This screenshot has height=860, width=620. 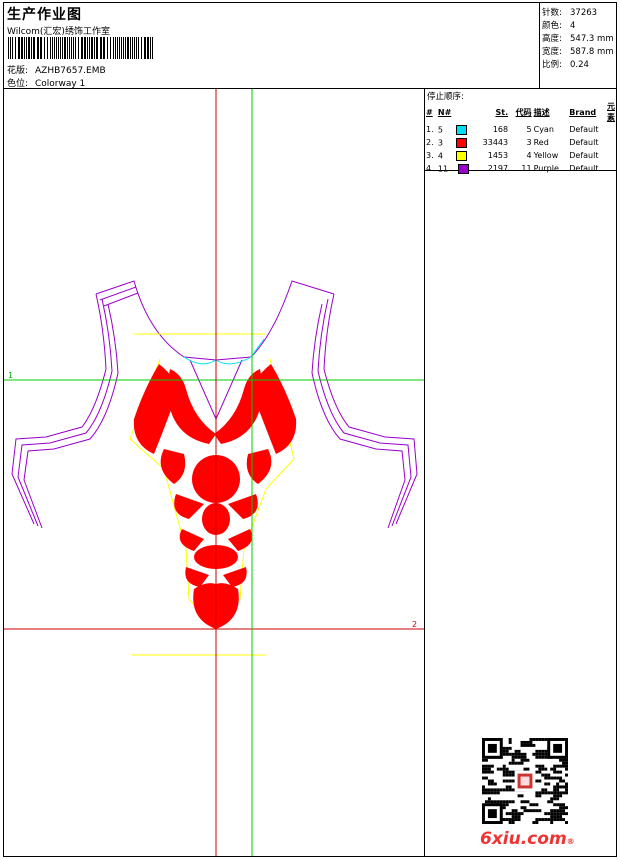 What do you see at coordinates (70, 71) in the screenshot?
I see `design-file: AZHB7657.EMB` at bounding box center [70, 71].